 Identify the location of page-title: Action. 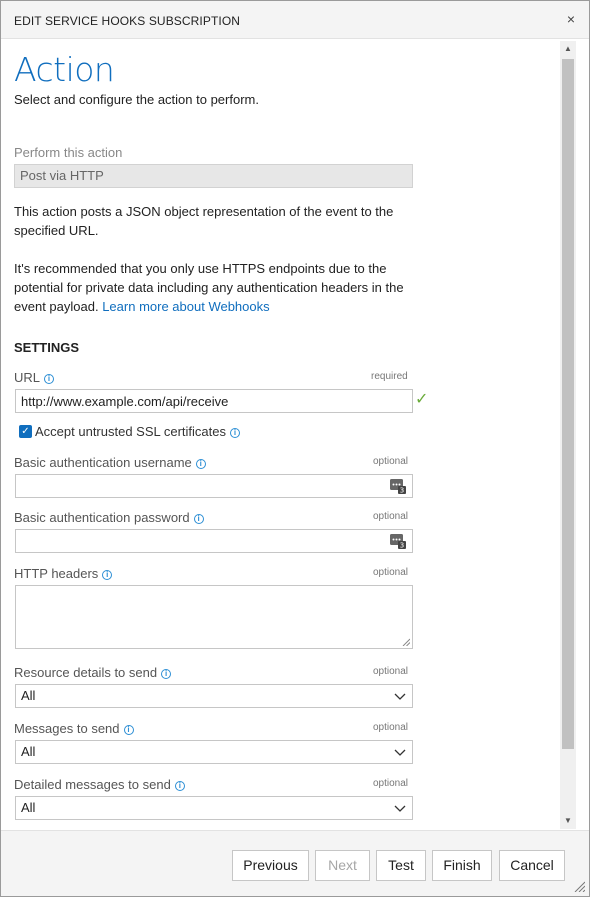
(64, 69).